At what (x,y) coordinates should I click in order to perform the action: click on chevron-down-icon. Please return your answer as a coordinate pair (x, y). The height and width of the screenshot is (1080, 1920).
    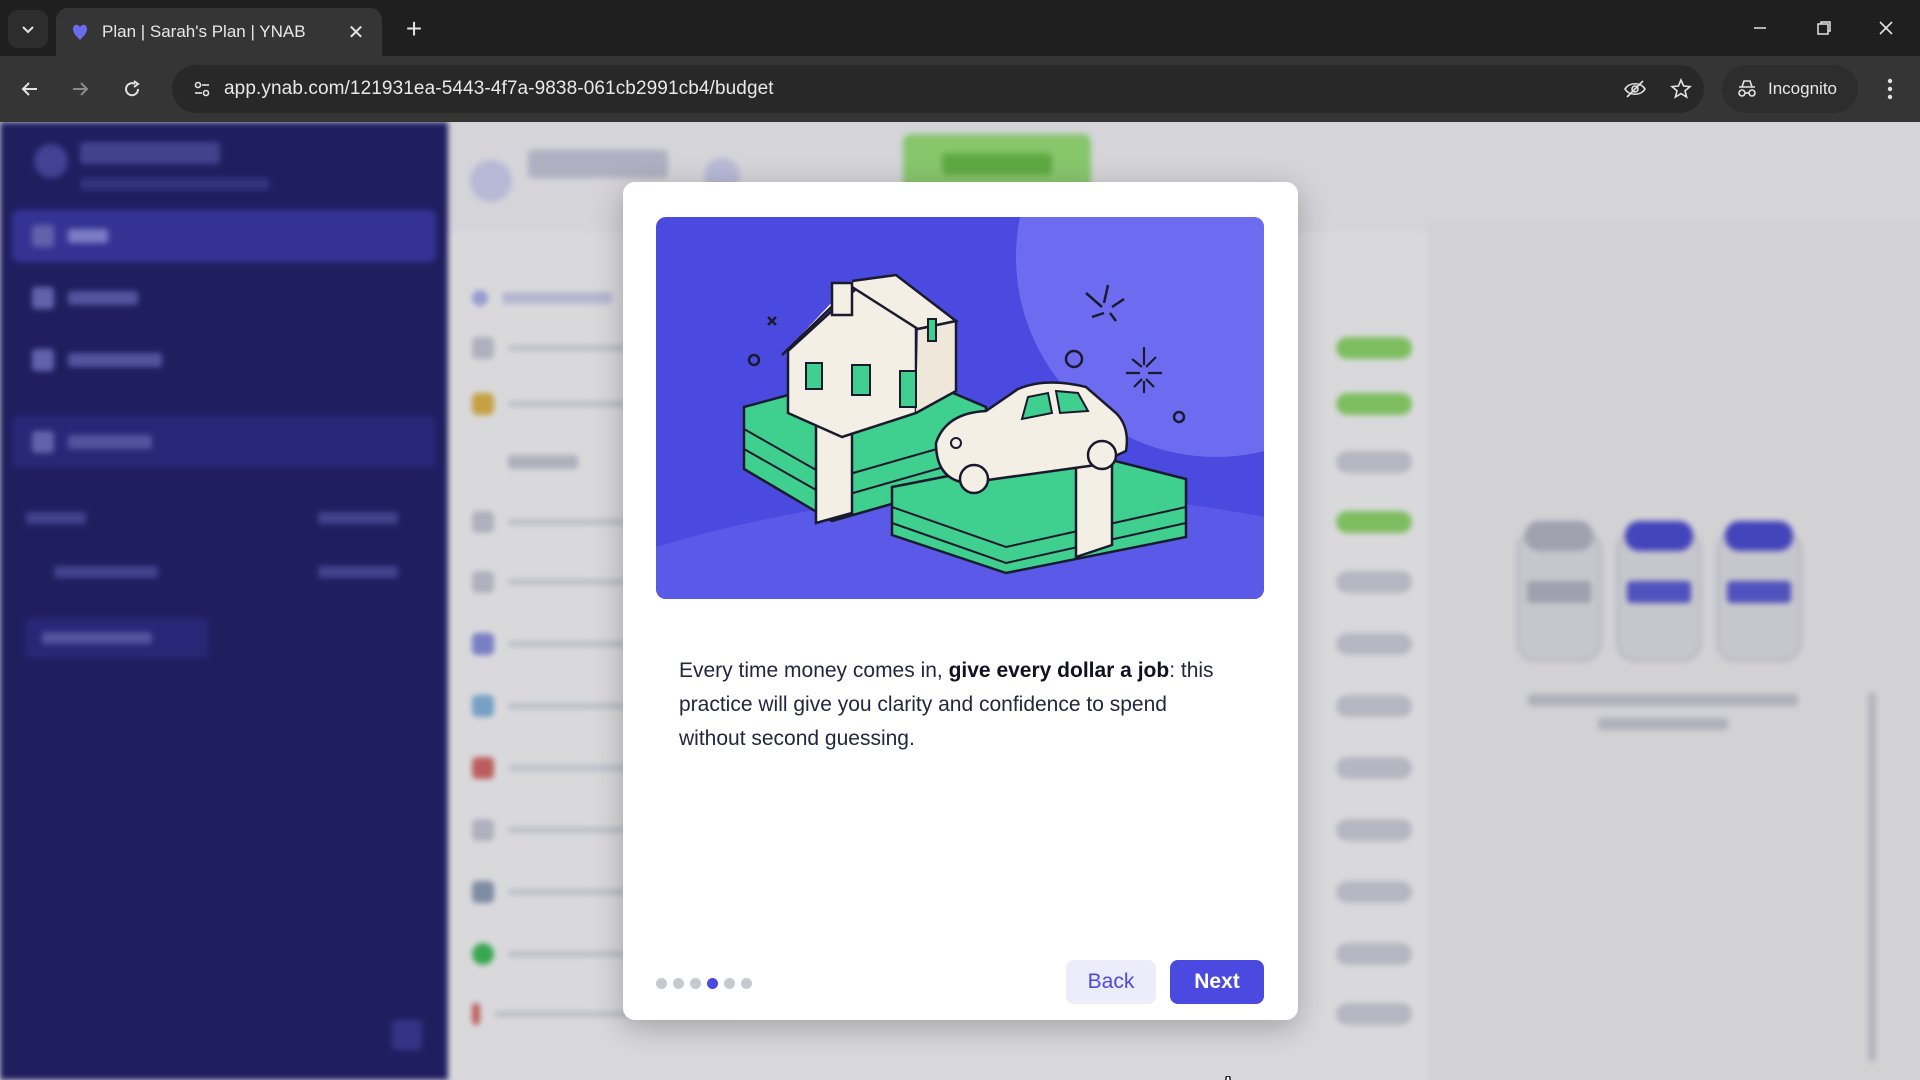
    Looking at the image, I should click on (28, 30).